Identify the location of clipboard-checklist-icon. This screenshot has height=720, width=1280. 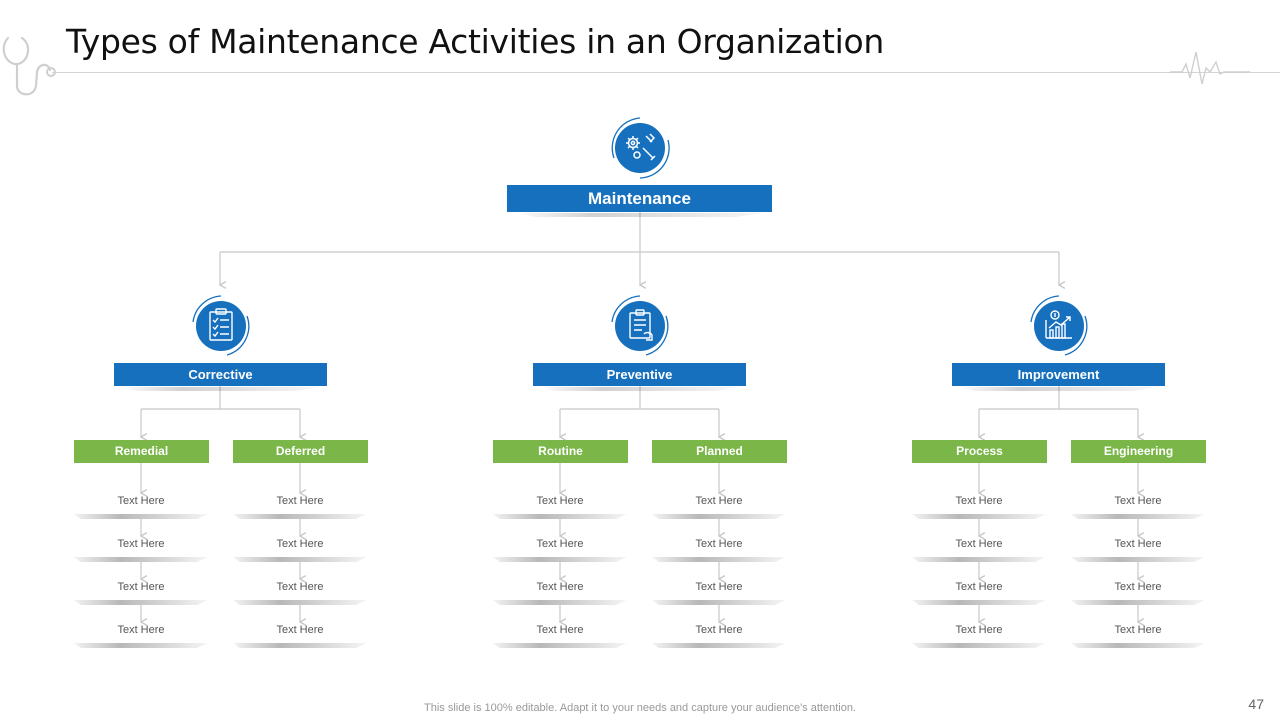
(221, 325).